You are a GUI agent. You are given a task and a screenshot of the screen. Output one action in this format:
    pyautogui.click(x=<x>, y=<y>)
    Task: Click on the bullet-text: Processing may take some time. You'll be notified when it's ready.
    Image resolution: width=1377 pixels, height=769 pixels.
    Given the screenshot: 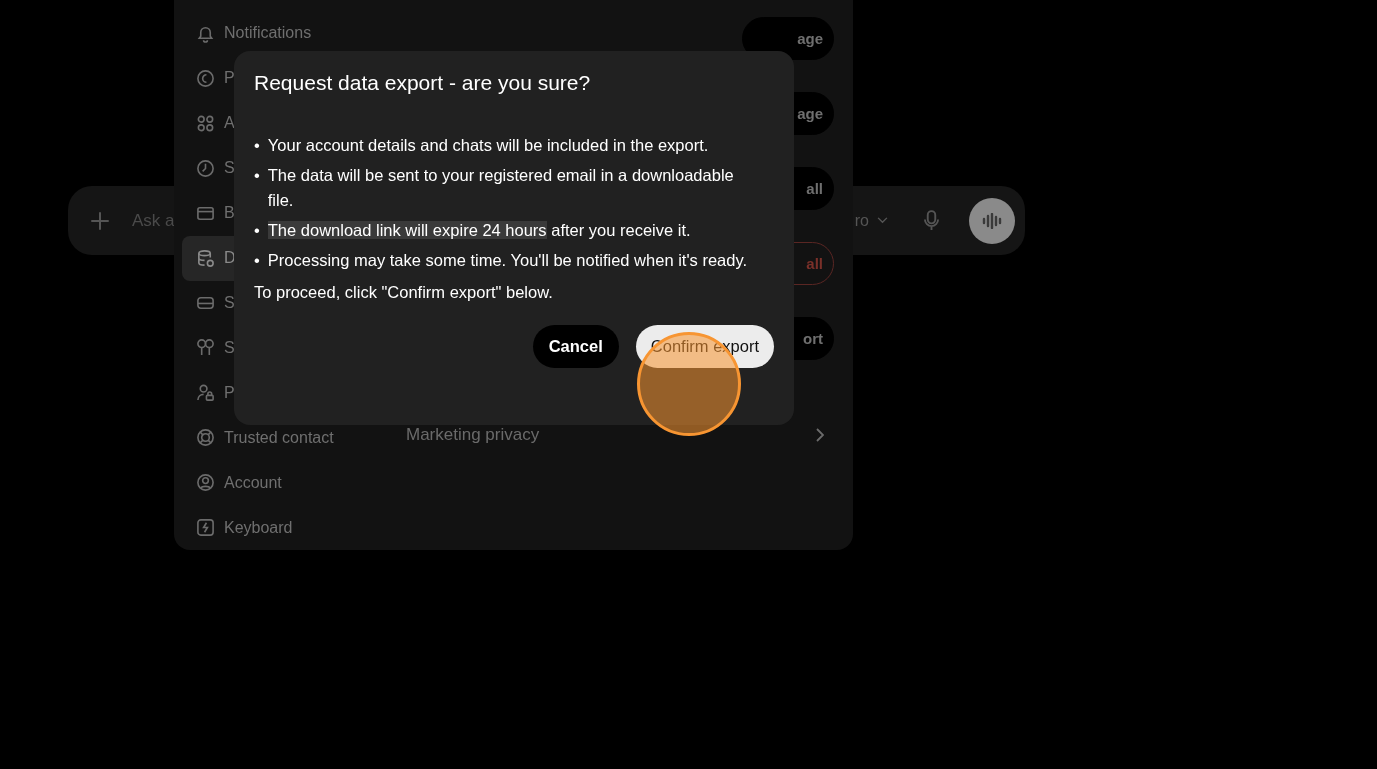 What is the action you would take?
    pyautogui.click(x=507, y=260)
    